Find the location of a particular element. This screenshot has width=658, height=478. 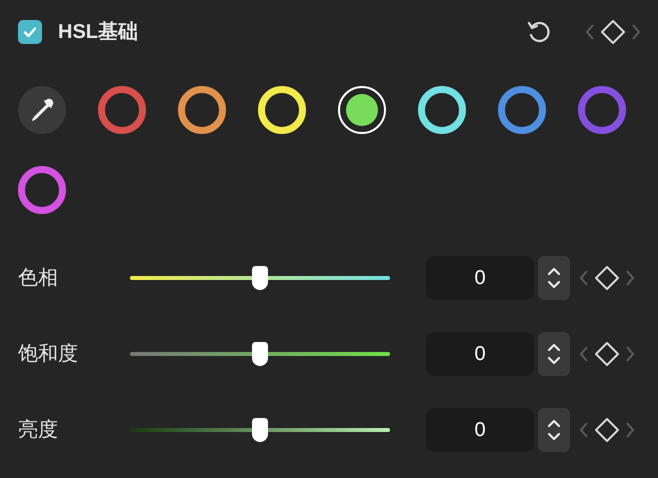

slider-label: 亮度 is located at coordinates (38, 430).